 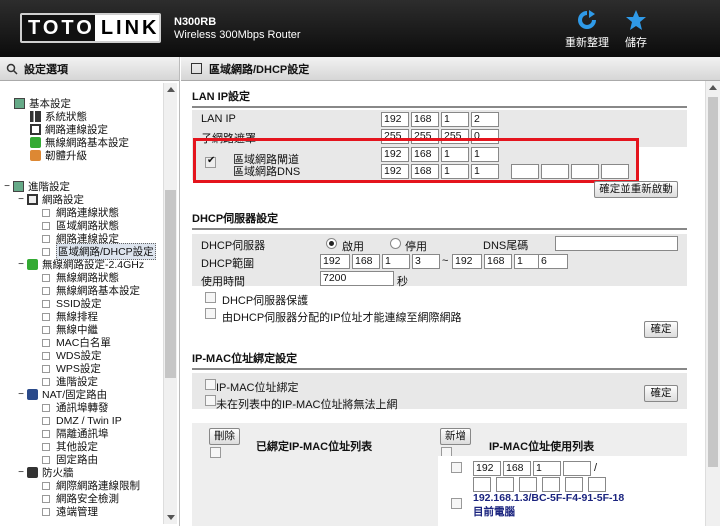 I want to click on device-checkbox, so click(x=456, y=503).